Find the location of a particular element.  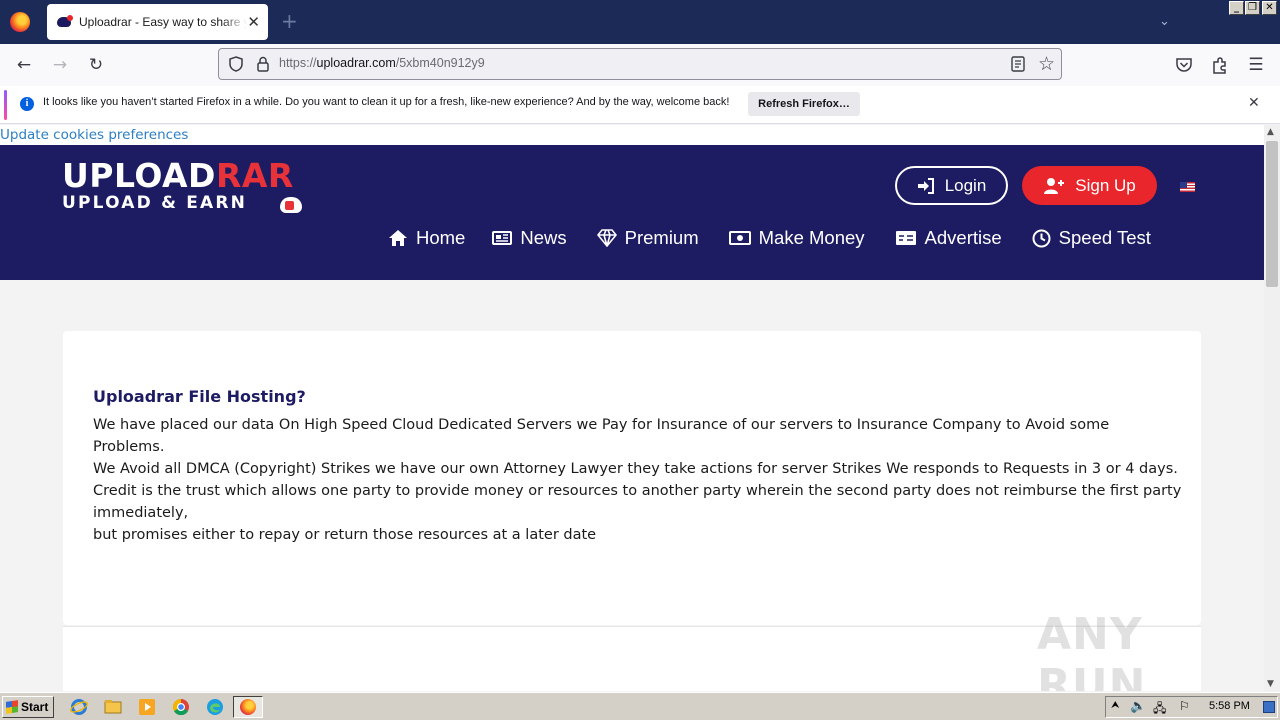

url-path: /5xbm40n912y9 is located at coordinates (440, 63).